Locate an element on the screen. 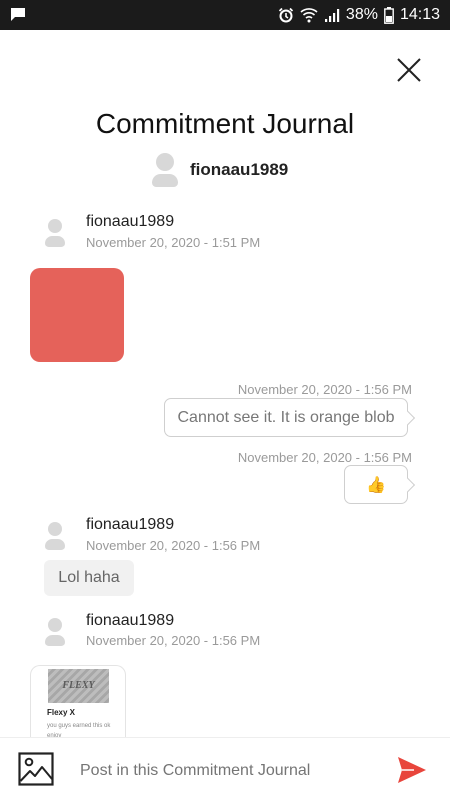  link-preview-description: you guys earned this ok enjoy is located at coordinates (79, 730).